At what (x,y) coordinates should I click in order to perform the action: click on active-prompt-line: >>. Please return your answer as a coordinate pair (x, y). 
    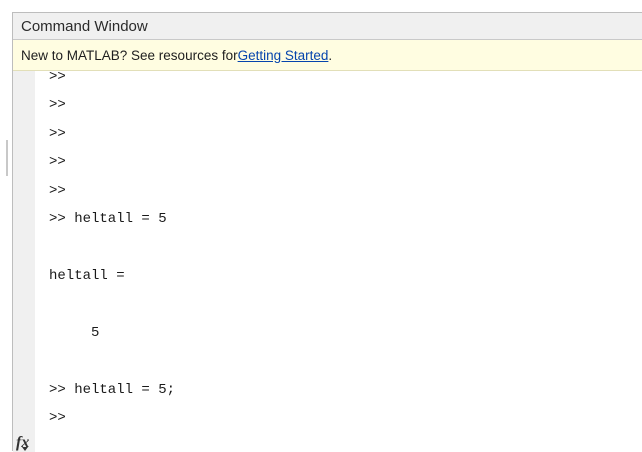
    Looking at the image, I should click on (57, 418).